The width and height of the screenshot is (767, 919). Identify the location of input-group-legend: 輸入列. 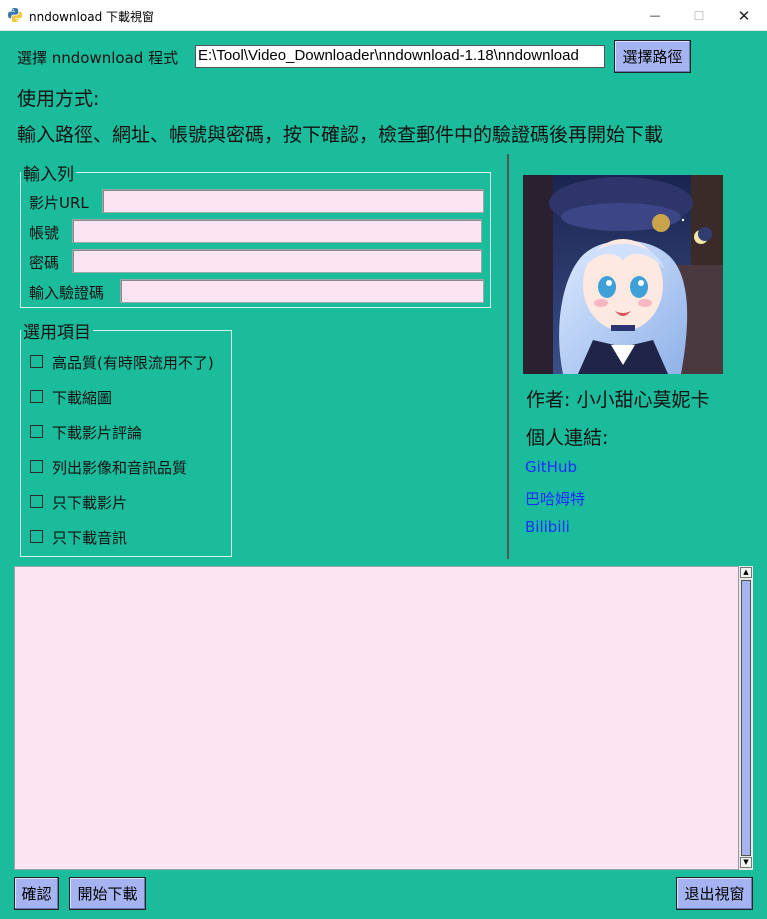
(48, 175).